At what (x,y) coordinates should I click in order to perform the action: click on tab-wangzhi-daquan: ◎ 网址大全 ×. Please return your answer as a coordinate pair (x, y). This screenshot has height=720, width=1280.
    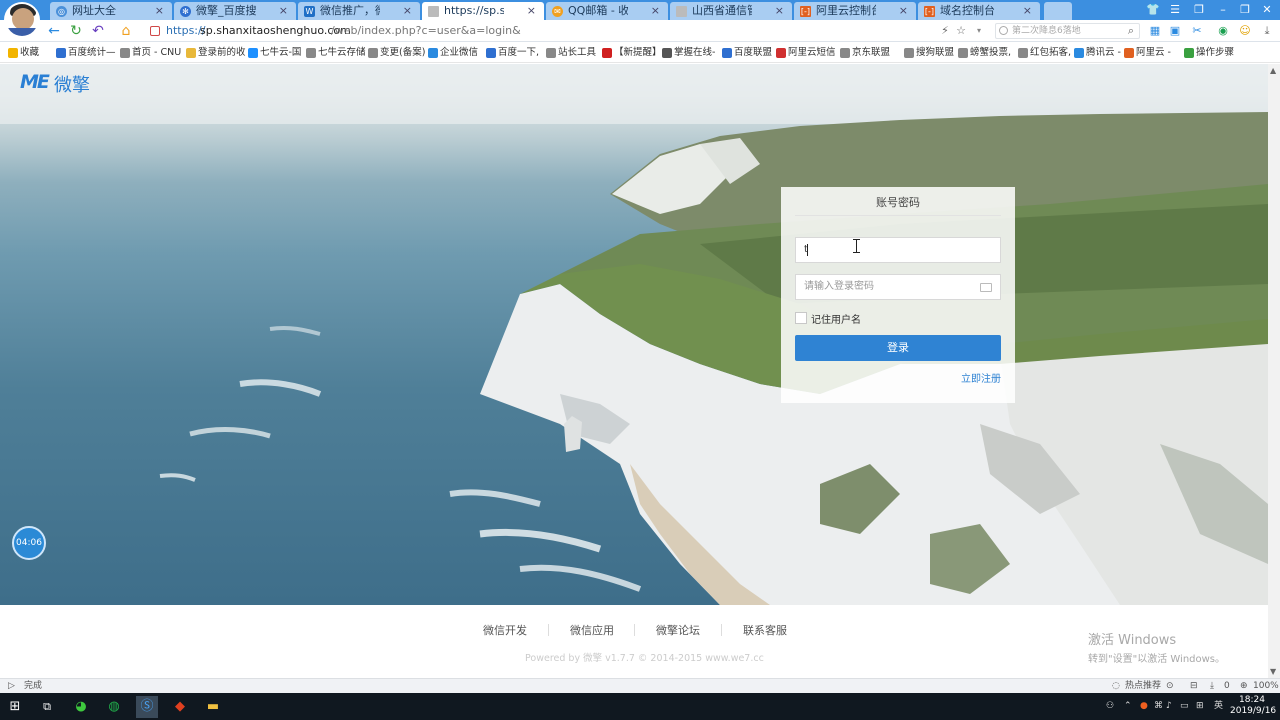
    Looking at the image, I should click on (111, 11).